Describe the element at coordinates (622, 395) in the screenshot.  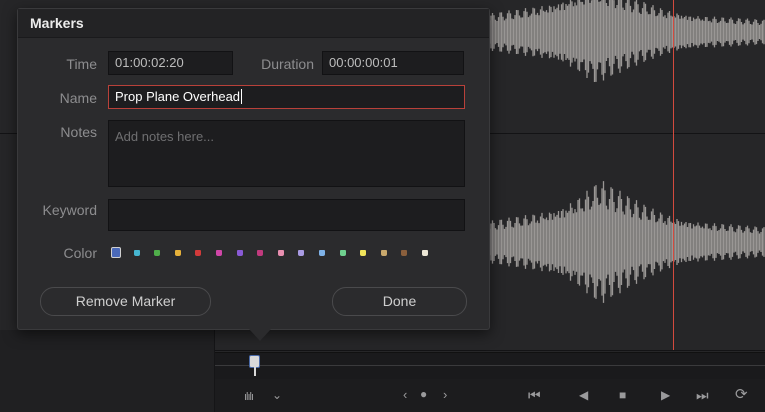
I see `stop-icon: ■` at that location.